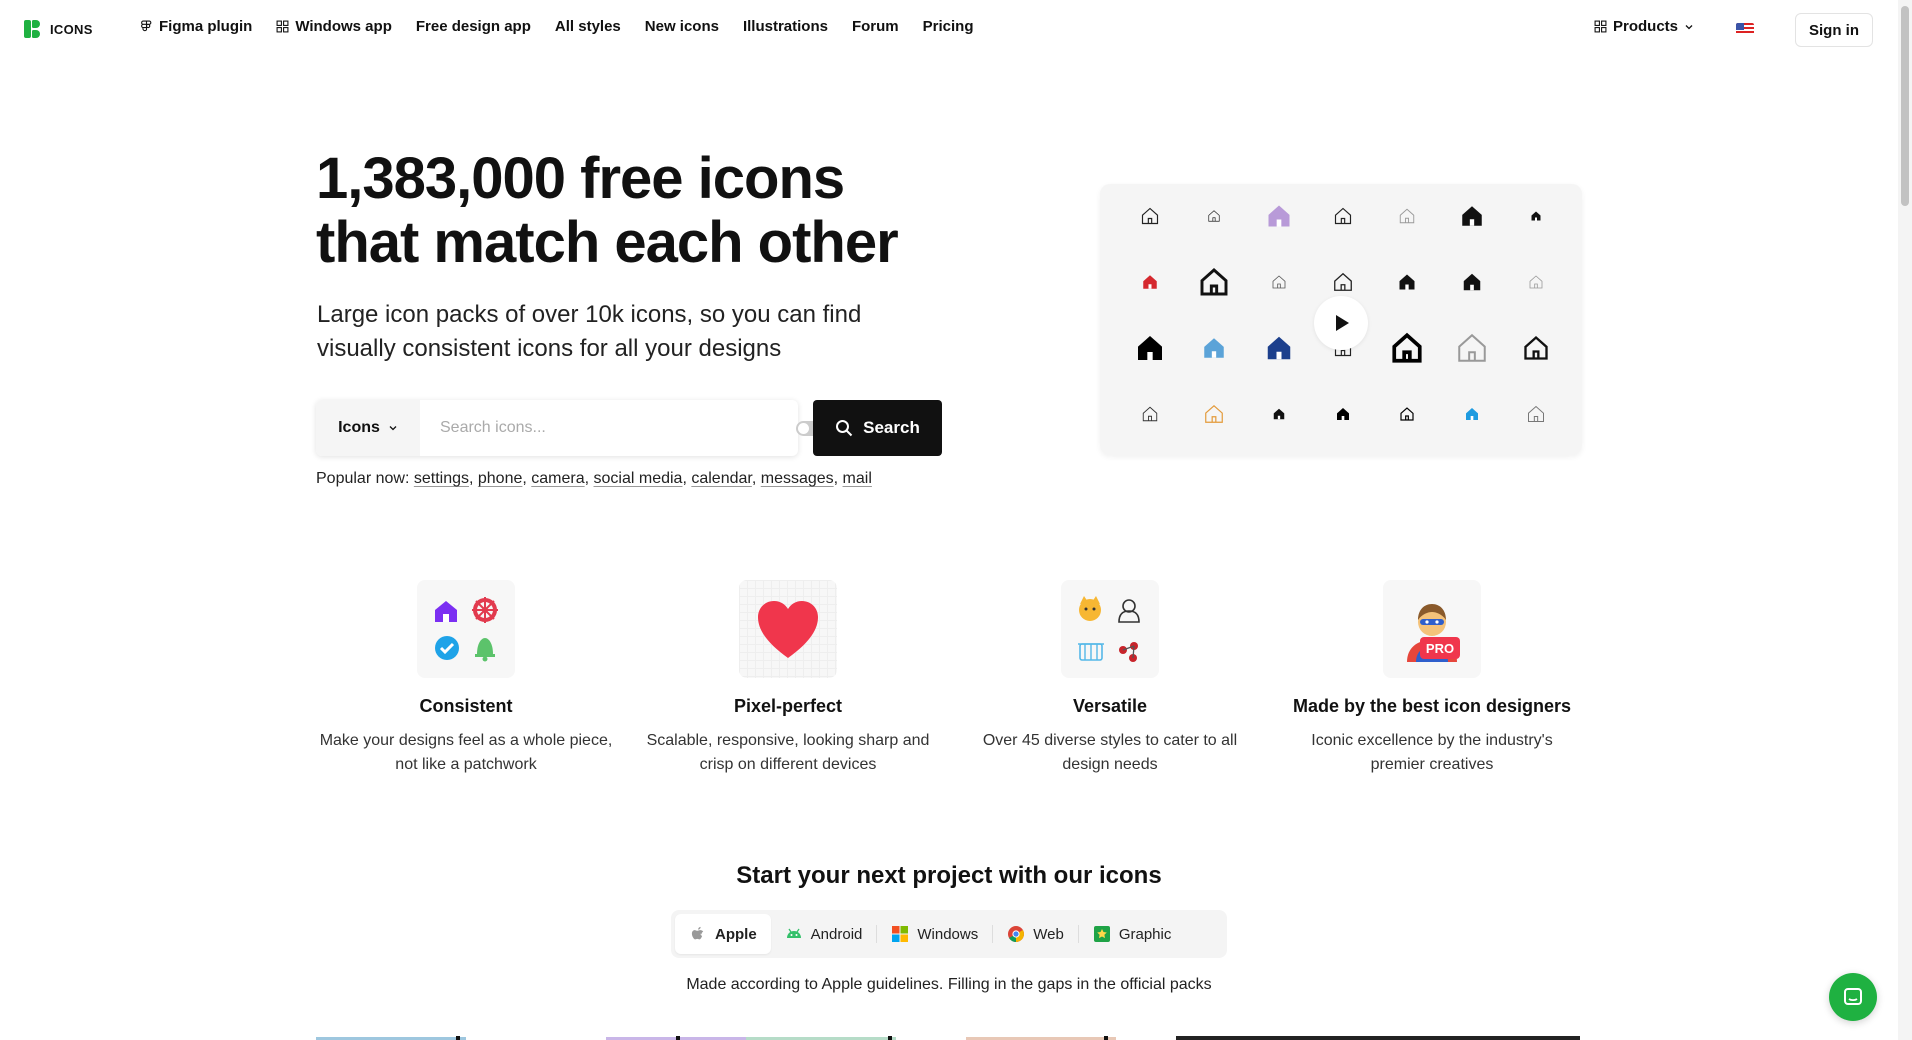 The width and height of the screenshot is (1912, 1040). Describe the element at coordinates (1101, 934) in the screenshot. I see `graphic-icon` at that location.